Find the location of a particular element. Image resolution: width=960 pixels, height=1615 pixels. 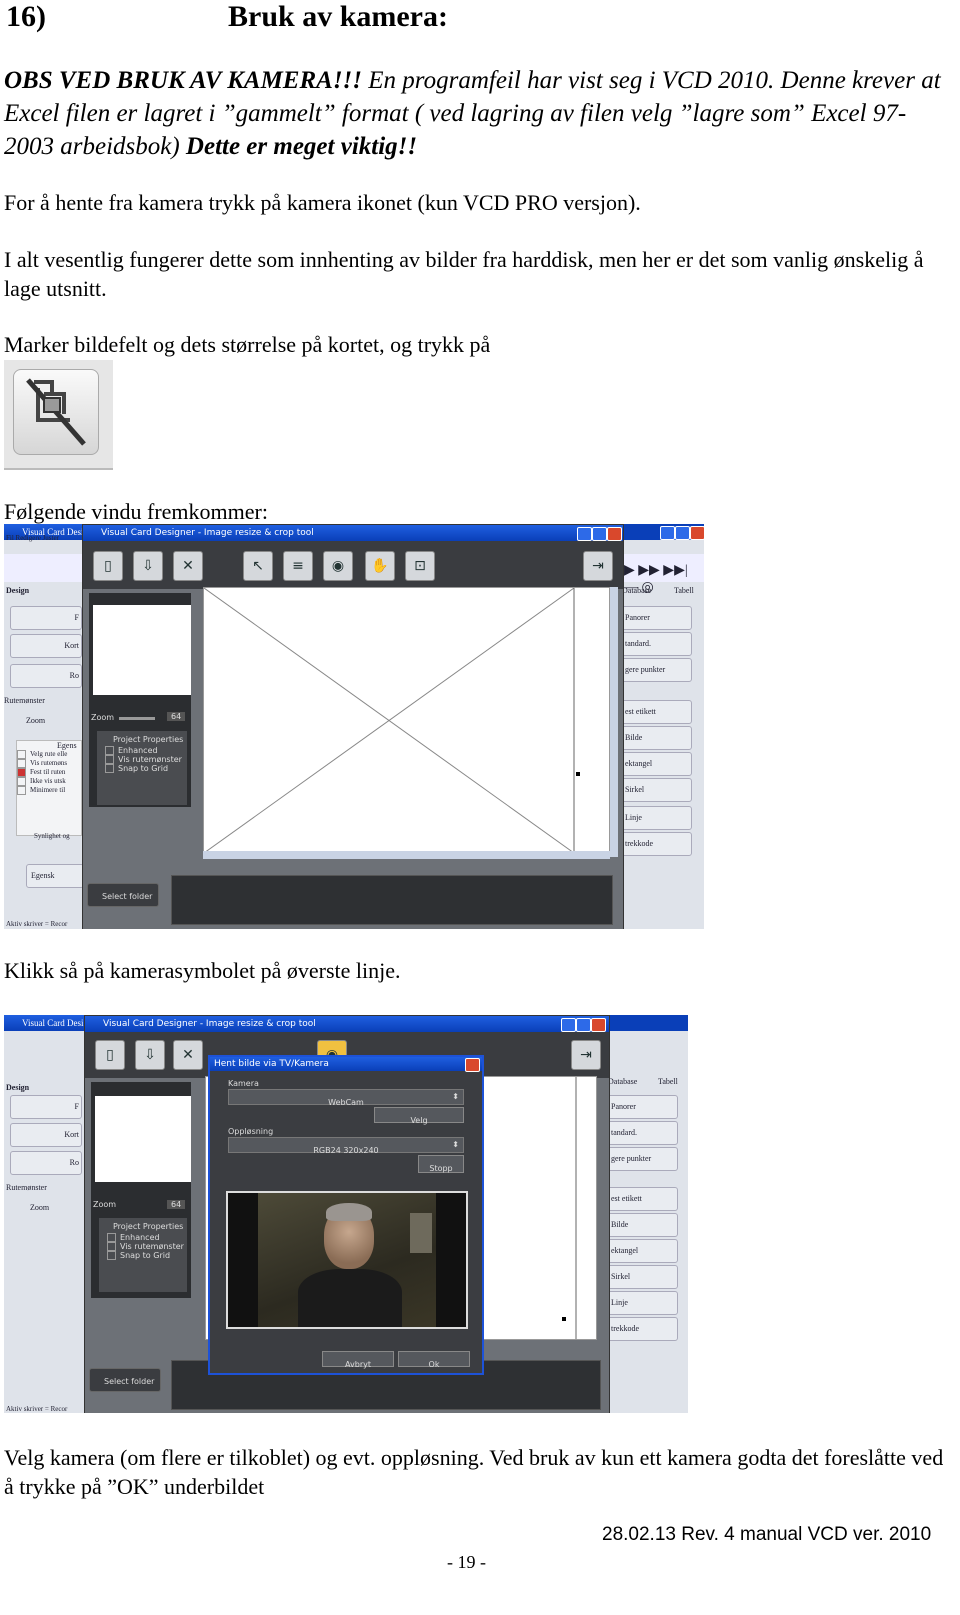

canvas-area is located at coordinates (406, 720).